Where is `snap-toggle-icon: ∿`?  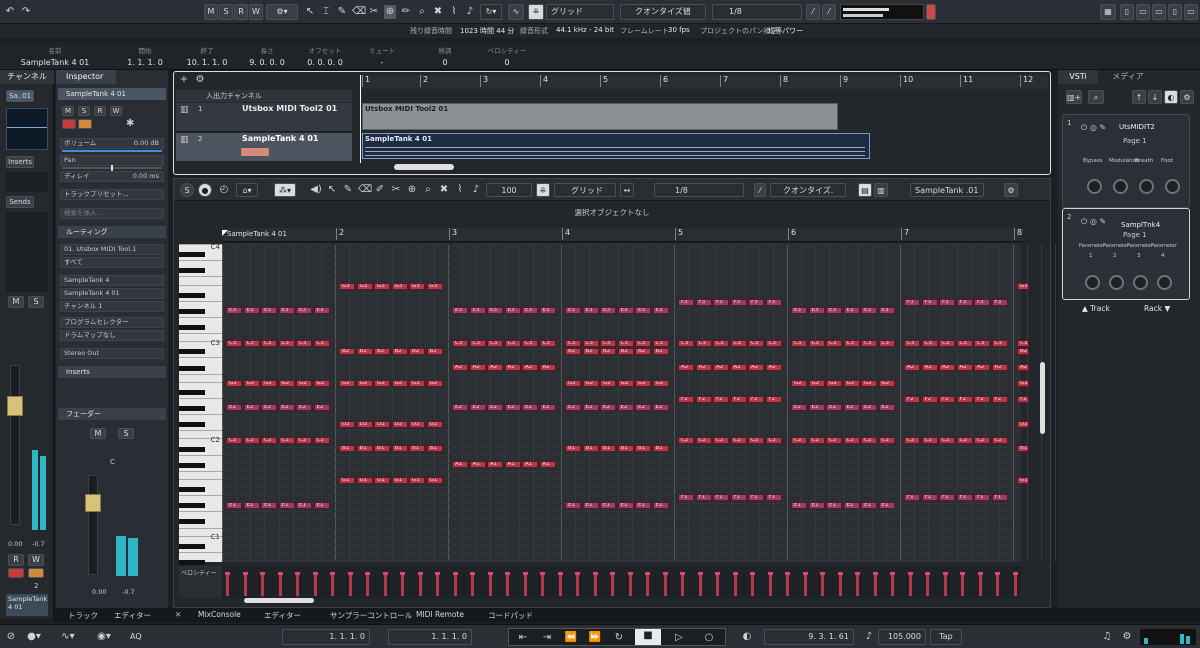 snap-toggle-icon: ∿ is located at coordinates (516, 12).